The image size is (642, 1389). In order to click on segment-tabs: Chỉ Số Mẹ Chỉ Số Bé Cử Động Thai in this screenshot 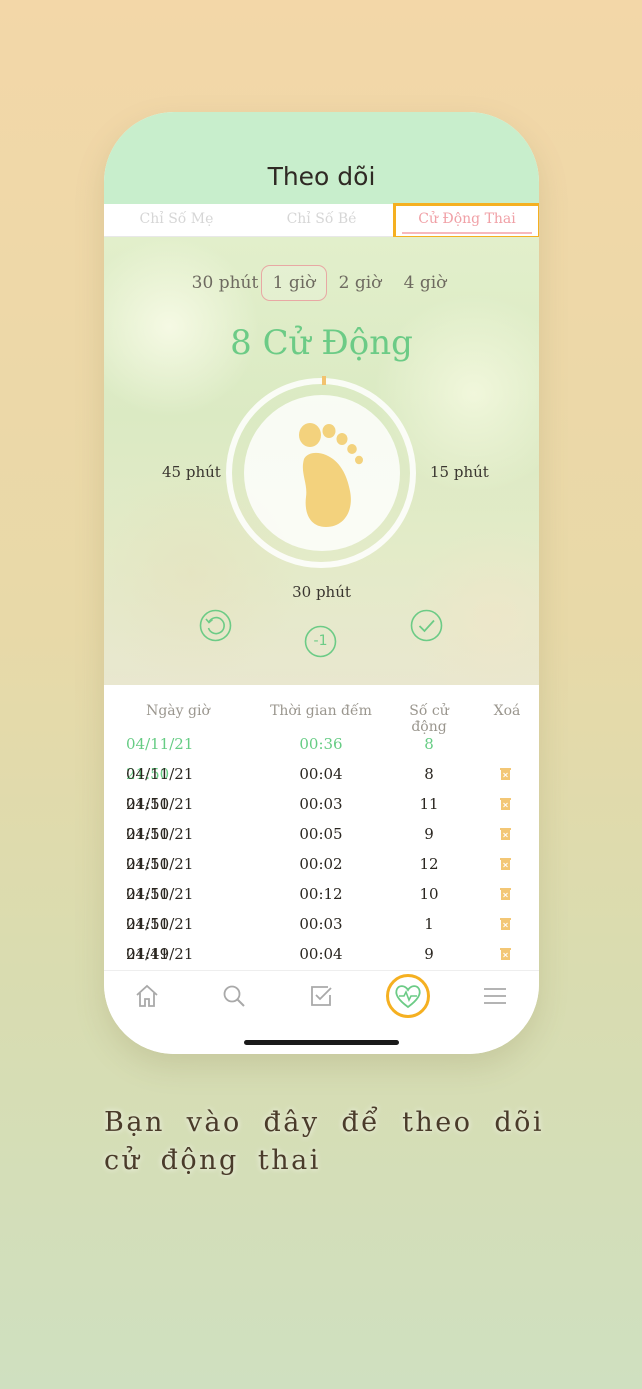, I will do `click(321, 221)`.